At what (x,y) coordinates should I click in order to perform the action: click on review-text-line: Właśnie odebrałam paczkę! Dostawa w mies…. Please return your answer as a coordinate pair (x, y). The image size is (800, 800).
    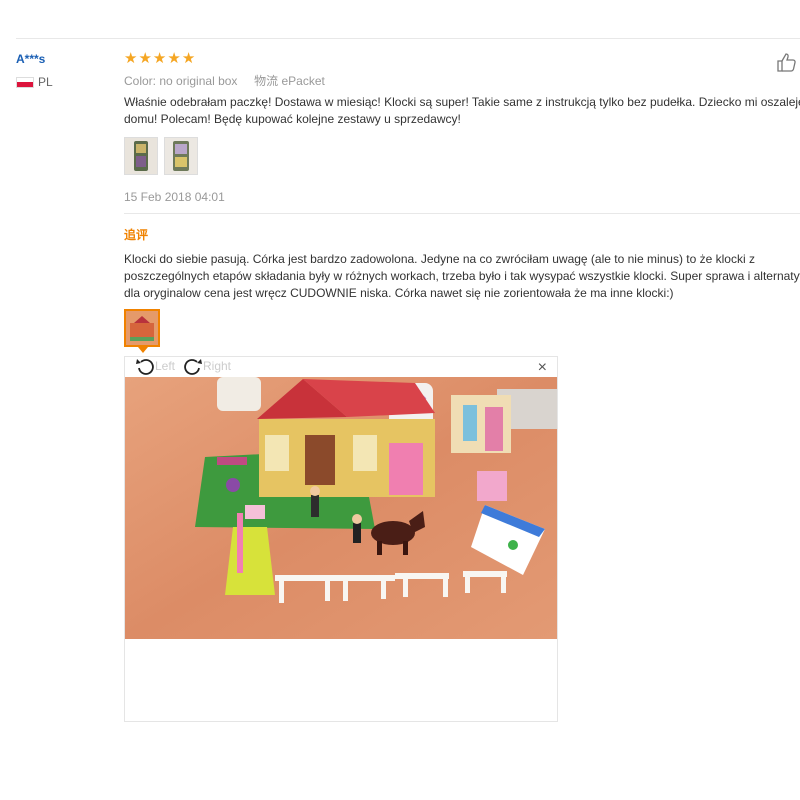
    Looking at the image, I should click on (462, 102).